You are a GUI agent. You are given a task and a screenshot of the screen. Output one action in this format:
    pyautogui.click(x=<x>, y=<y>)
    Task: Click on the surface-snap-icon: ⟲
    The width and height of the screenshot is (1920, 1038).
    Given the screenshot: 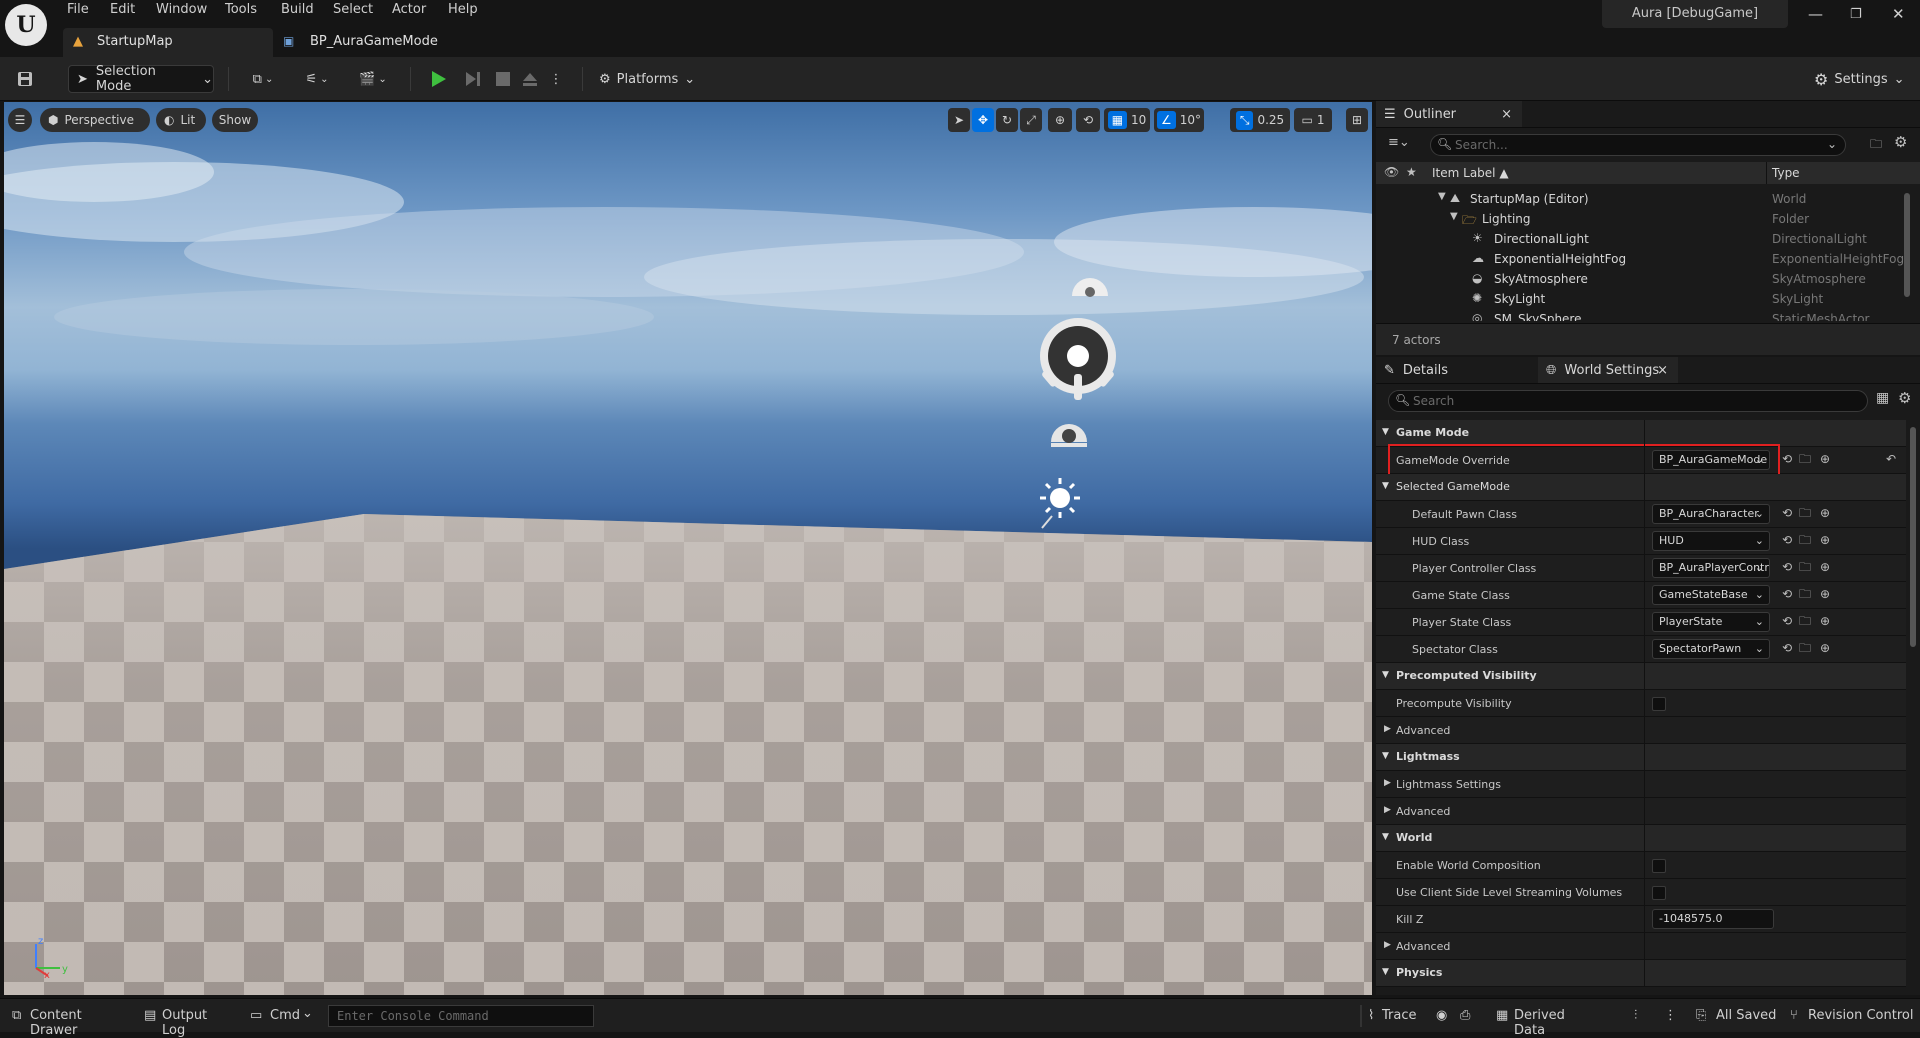 What is the action you would take?
    pyautogui.click(x=1088, y=120)
    